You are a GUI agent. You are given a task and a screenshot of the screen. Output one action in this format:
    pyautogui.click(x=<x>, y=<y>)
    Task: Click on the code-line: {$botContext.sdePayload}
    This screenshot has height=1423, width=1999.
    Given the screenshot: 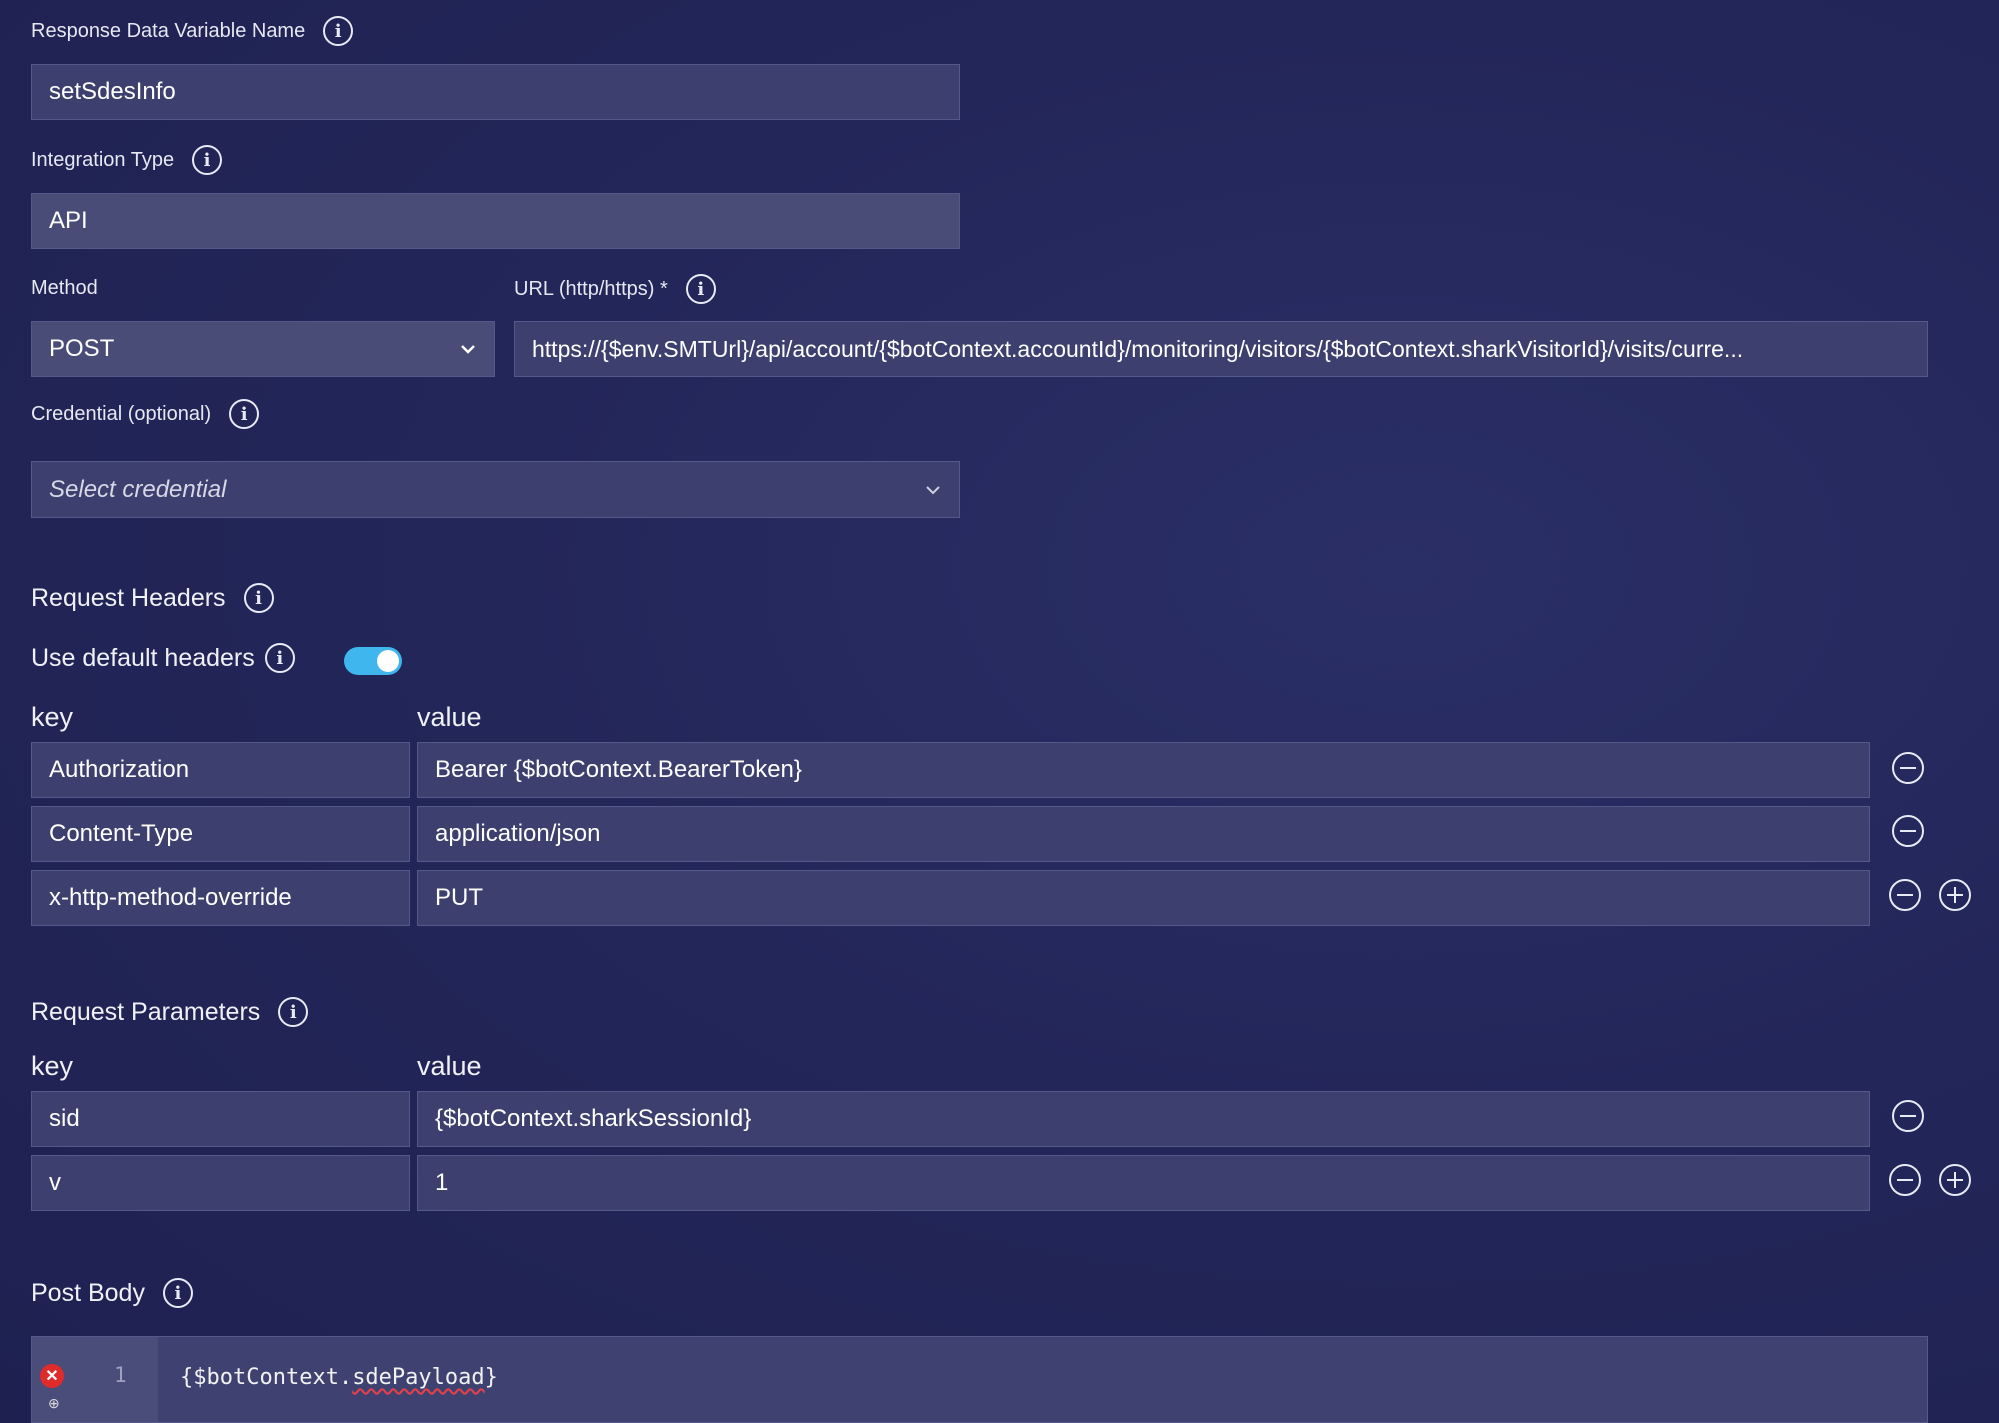 What is the action you would take?
    pyautogui.click(x=339, y=1377)
    